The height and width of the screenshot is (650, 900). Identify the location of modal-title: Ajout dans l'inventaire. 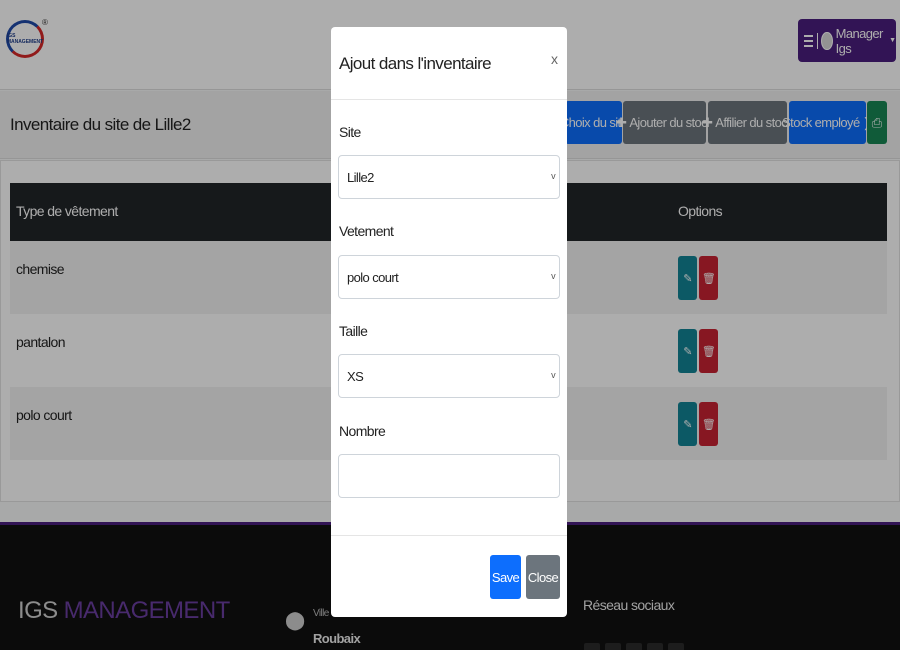
(415, 63).